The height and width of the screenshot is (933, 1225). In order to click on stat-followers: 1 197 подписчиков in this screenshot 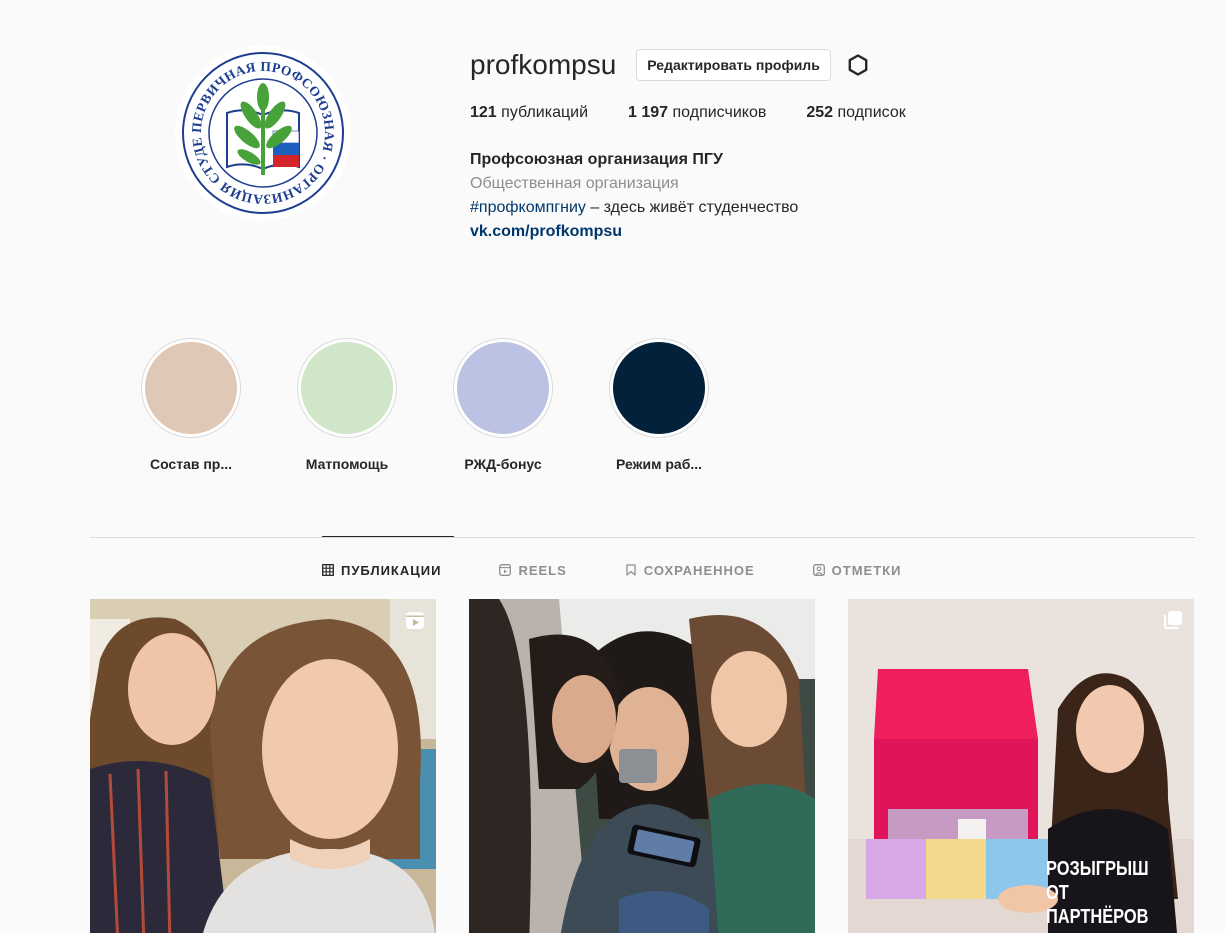, I will do `click(697, 113)`.